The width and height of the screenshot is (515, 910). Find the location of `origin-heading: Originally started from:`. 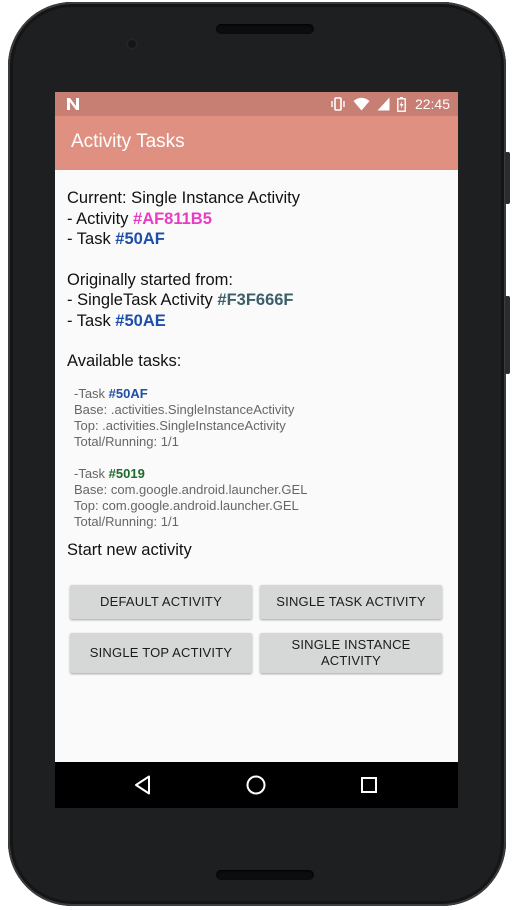

origin-heading: Originally started from: is located at coordinates (150, 279).